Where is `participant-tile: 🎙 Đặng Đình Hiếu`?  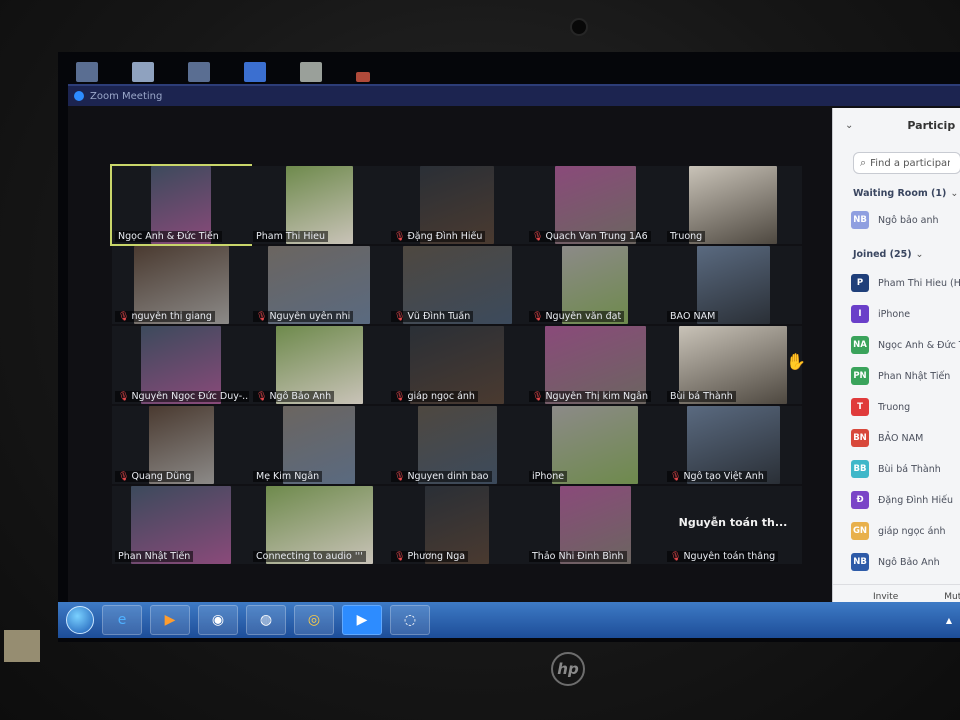
participant-tile: 🎙 Đặng Đình Hiếu is located at coordinates (457, 205).